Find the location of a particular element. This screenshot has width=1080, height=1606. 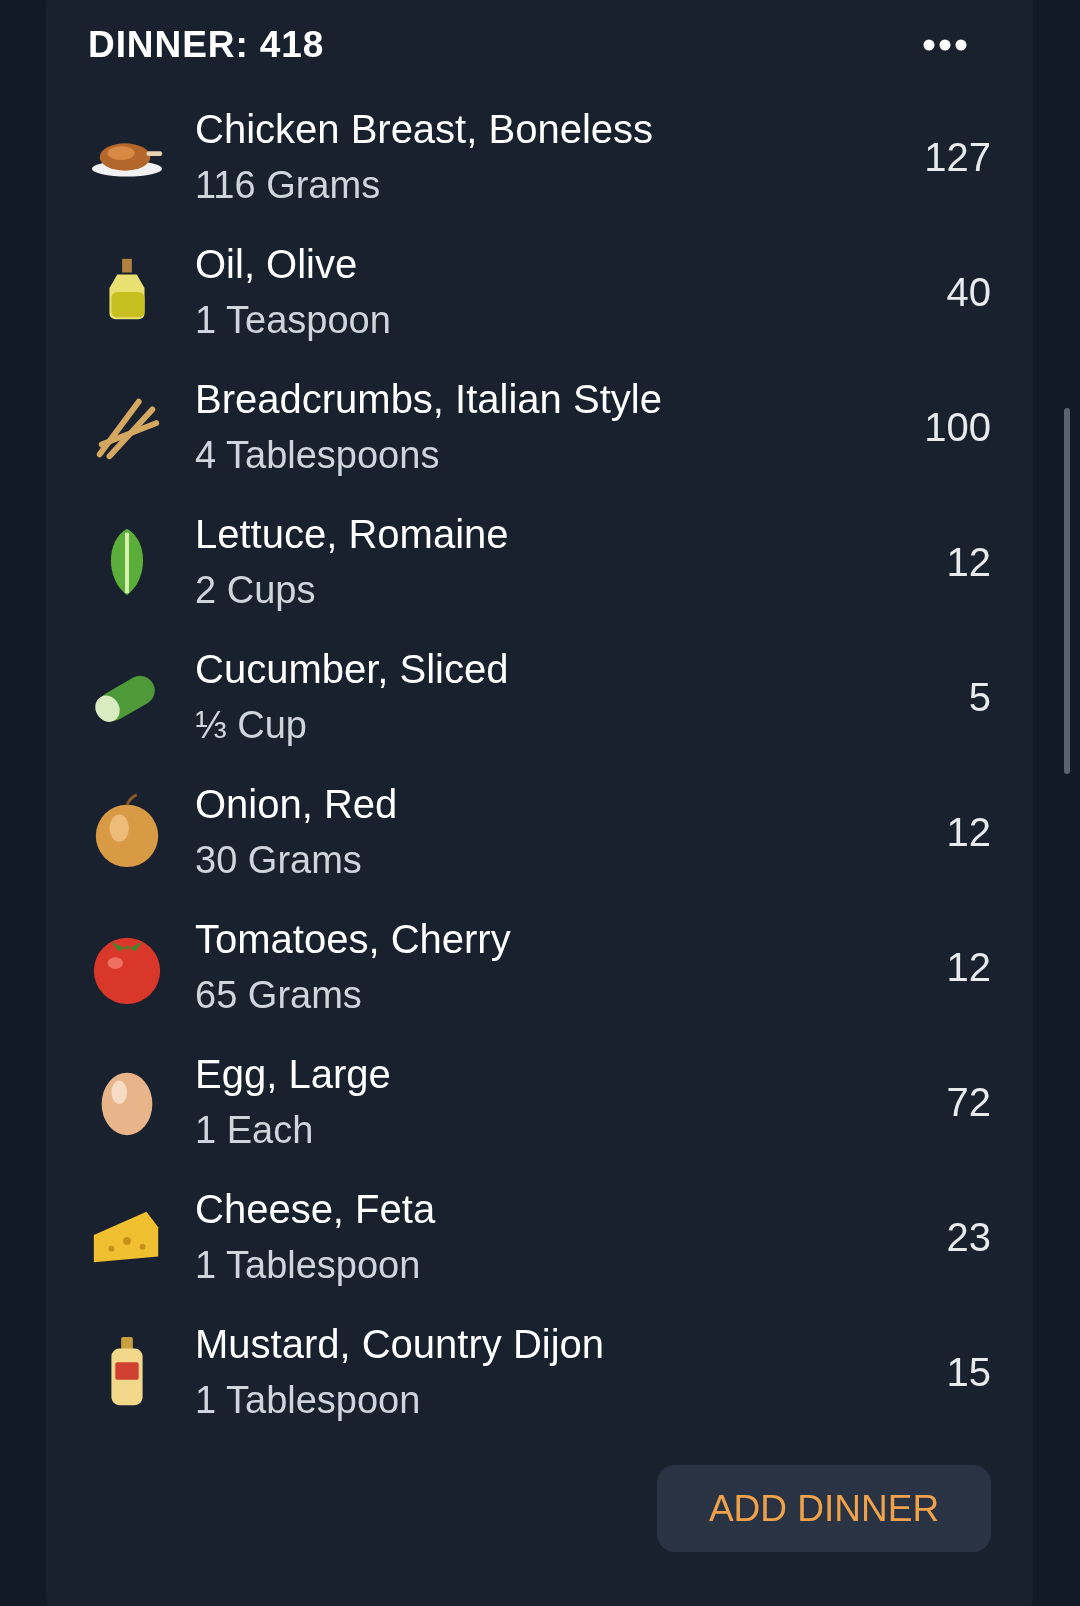

food-name: Oil, Olive is located at coordinates (277, 264).